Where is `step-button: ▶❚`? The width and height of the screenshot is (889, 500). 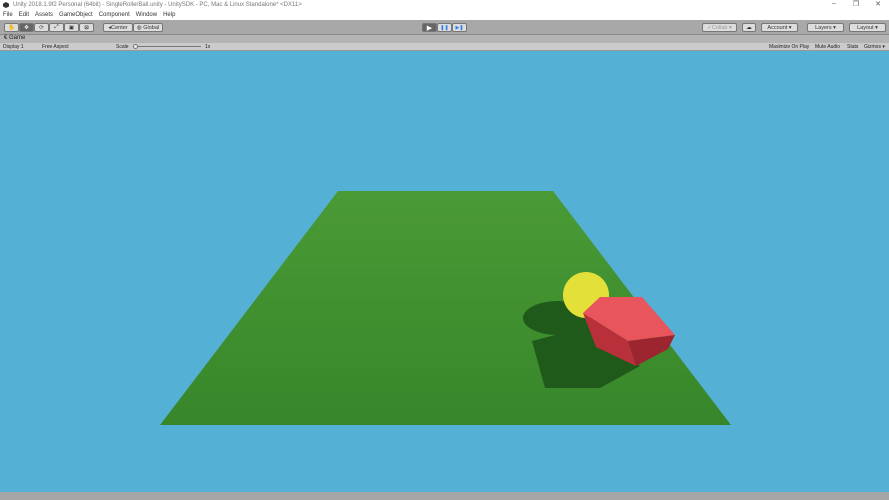
step-button: ▶❚ is located at coordinates (459, 27).